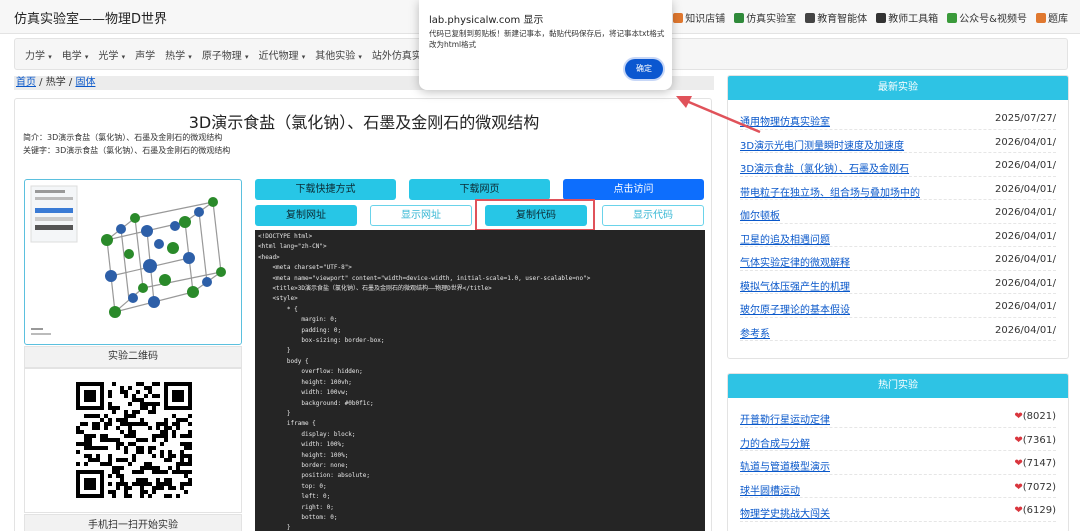 This screenshot has height=531, width=1080. I want to click on code-line: width: 100vw;, so click(303, 393).